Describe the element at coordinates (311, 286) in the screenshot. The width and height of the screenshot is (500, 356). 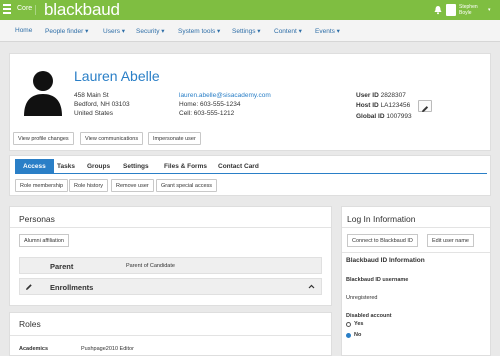
I see `chevron-up-icon` at that location.